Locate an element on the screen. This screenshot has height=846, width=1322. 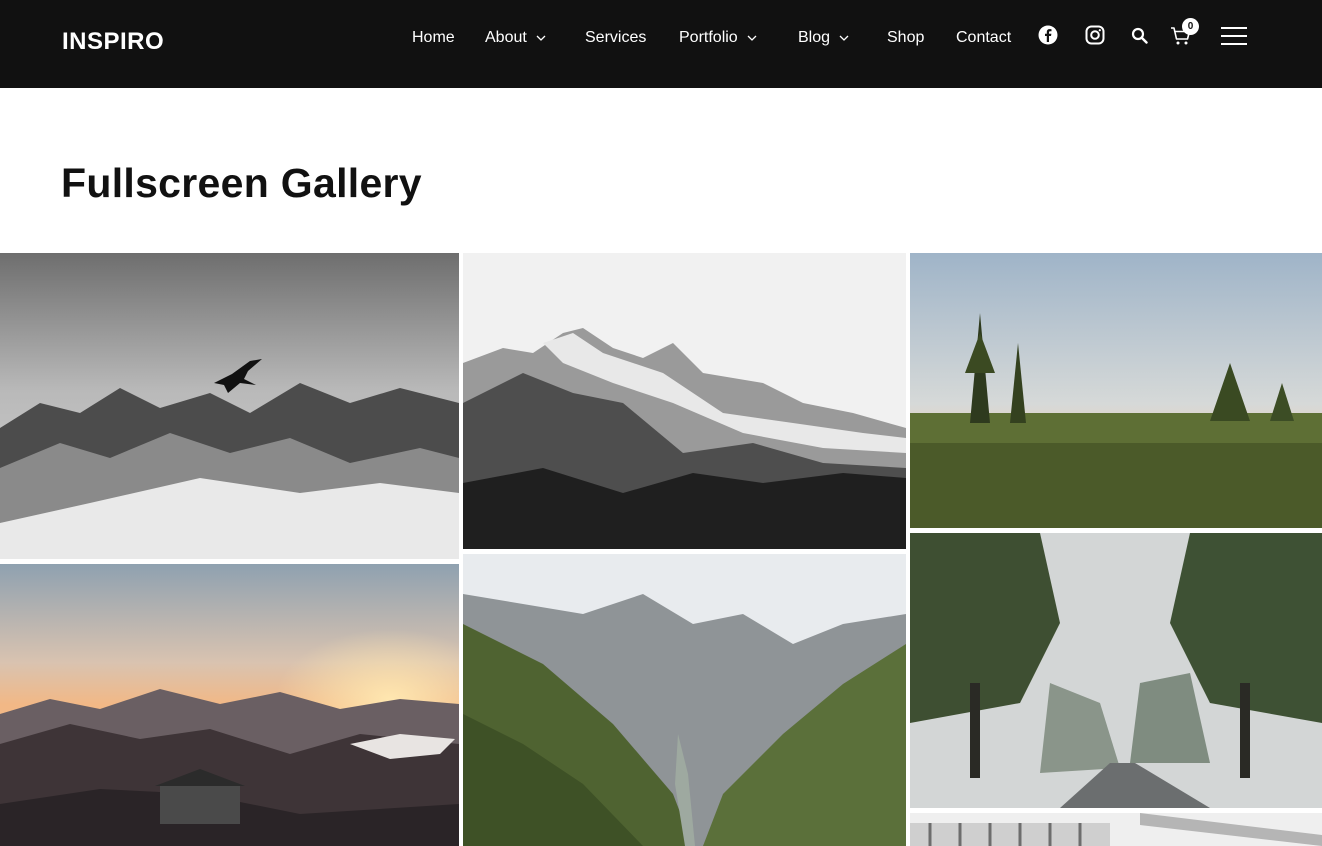
nav-label-services: Services is located at coordinates (616, 37).